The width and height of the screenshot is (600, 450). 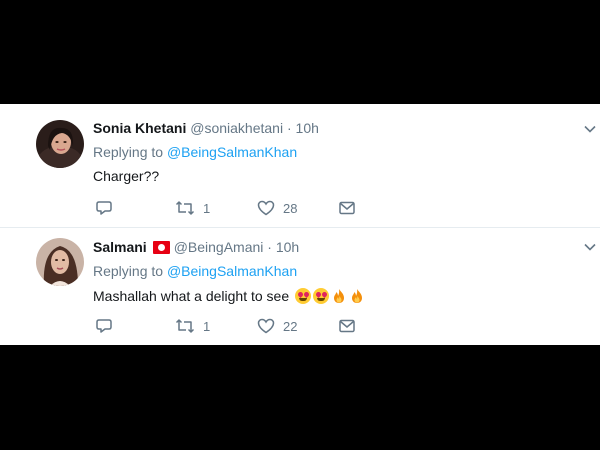 I want to click on tweet-text-content: Mashallah what a delight to see, so click(x=191, y=296).